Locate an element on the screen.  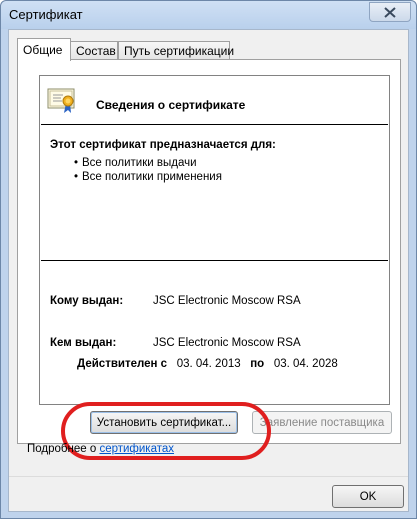
tab-details-label: Состав is located at coordinates (96, 51).